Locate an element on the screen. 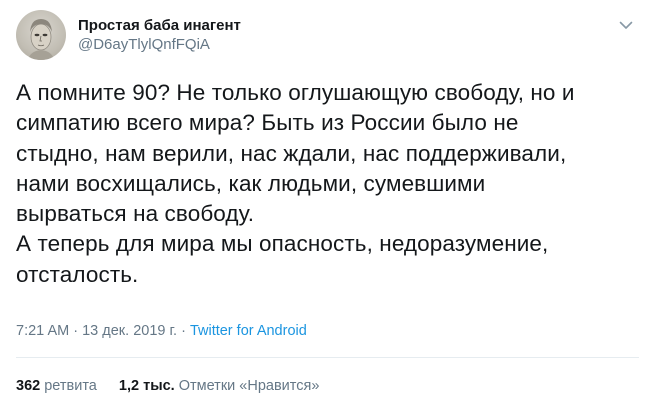 This screenshot has height=414, width=653. tweet-line: отсталость. is located at coordinates (77, 274).